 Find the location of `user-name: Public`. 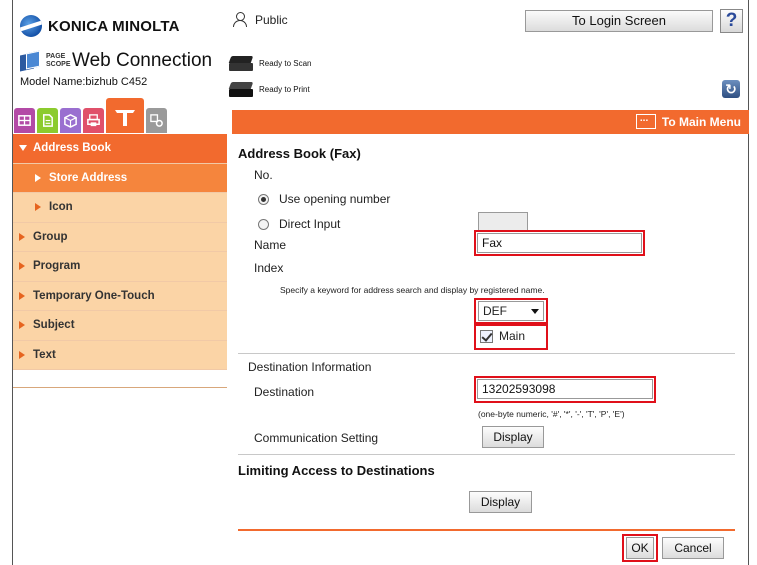

user-name: Public is located at coordinates (271, 20).